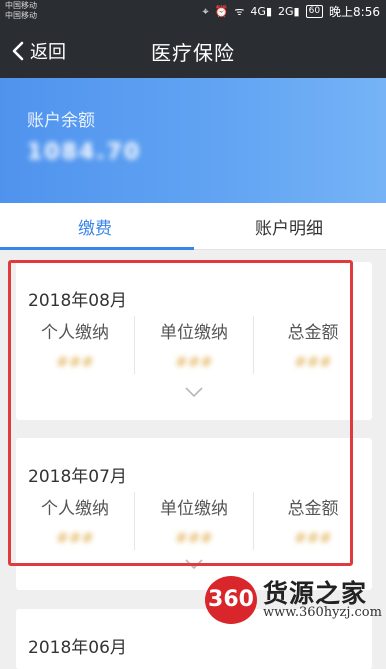  What do you see at coordinates (193, 226) in the screenshot?
I see `tab-bar: 缴费 账户明细` at bounding box center [193, 226].